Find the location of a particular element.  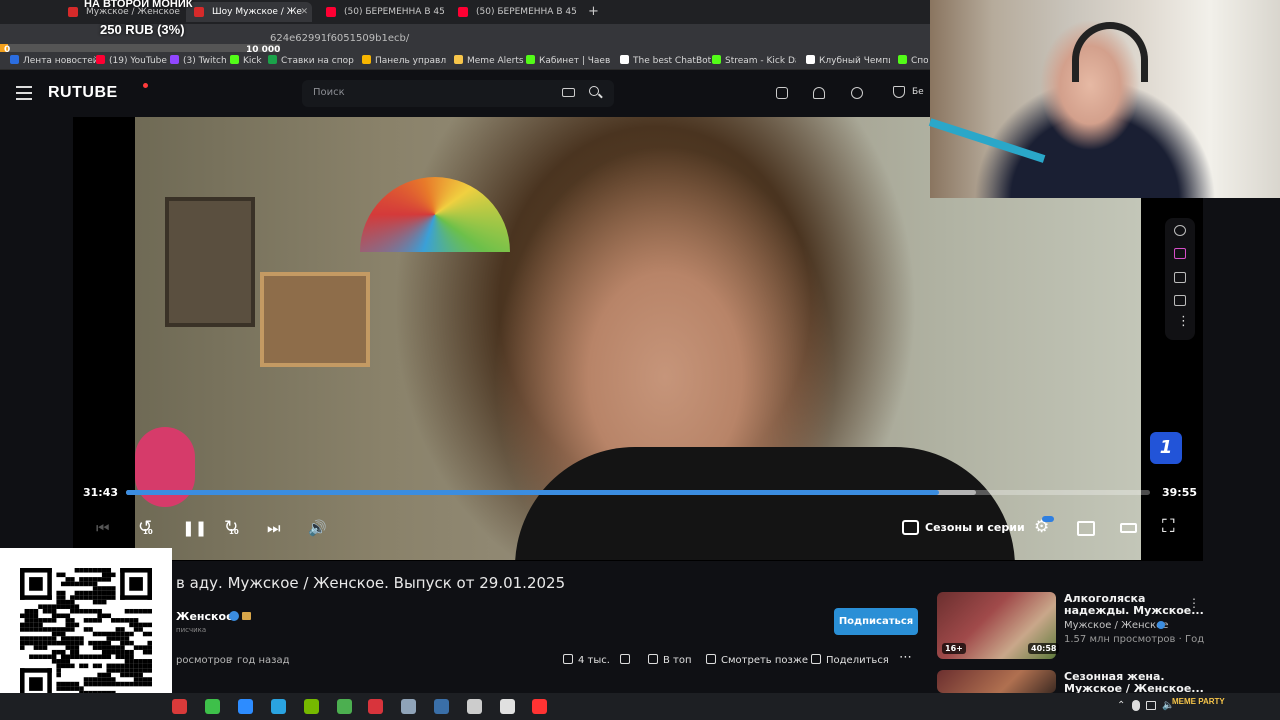

microphone-icon is located at coordinates (1136, 705).